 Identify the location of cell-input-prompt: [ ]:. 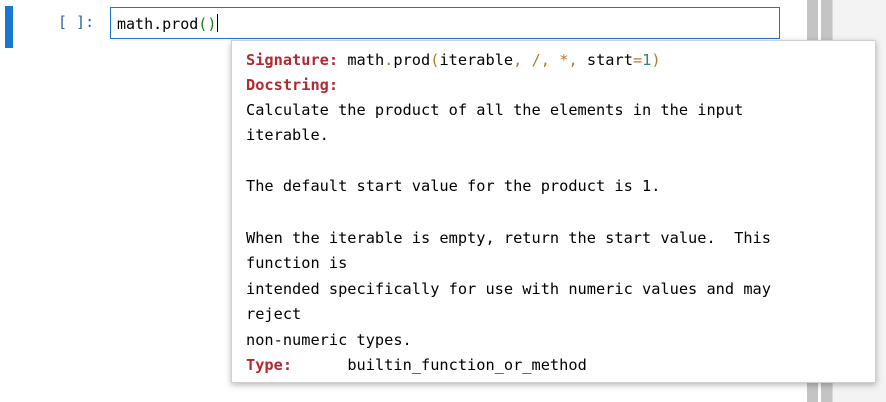
(76, 22).